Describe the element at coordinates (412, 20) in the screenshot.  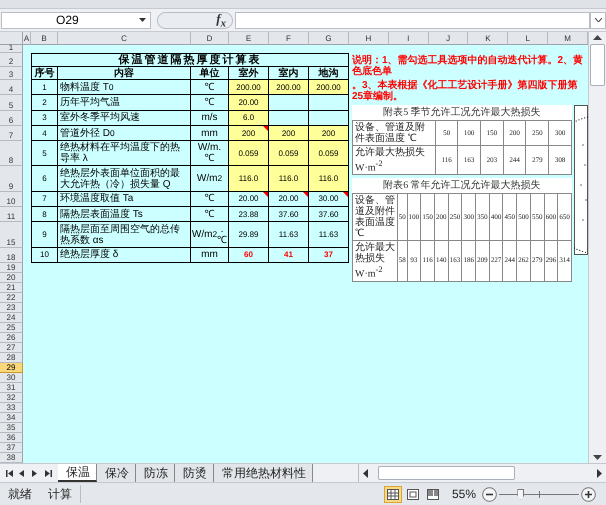
I see `formula-input-field` at that location.